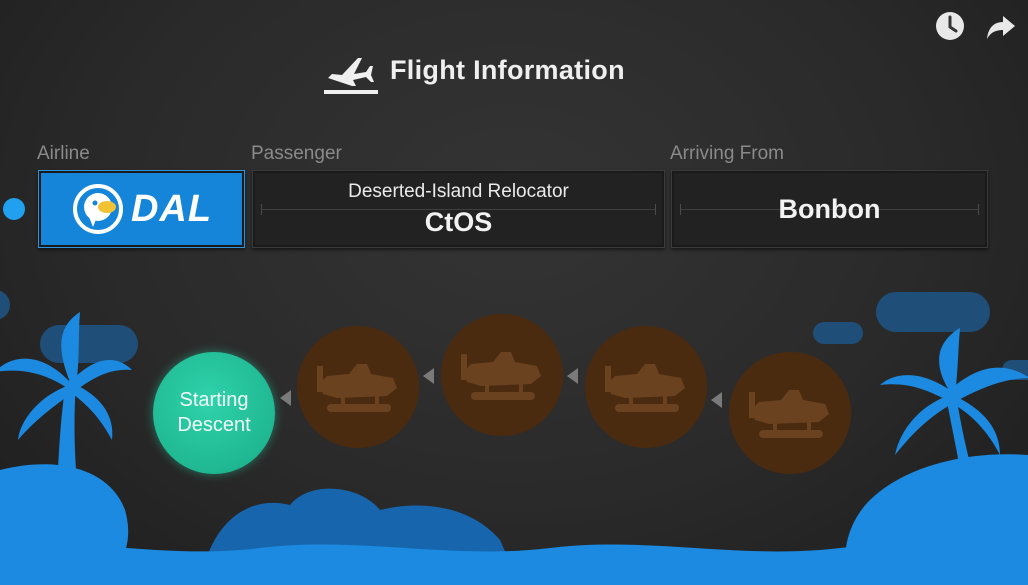 The height and width of the screenshot is (585, 1028). Describe the element at coordinates (214, 413) in the screenshot. I see `stage-starting-descent: Starting Descent` at that location.